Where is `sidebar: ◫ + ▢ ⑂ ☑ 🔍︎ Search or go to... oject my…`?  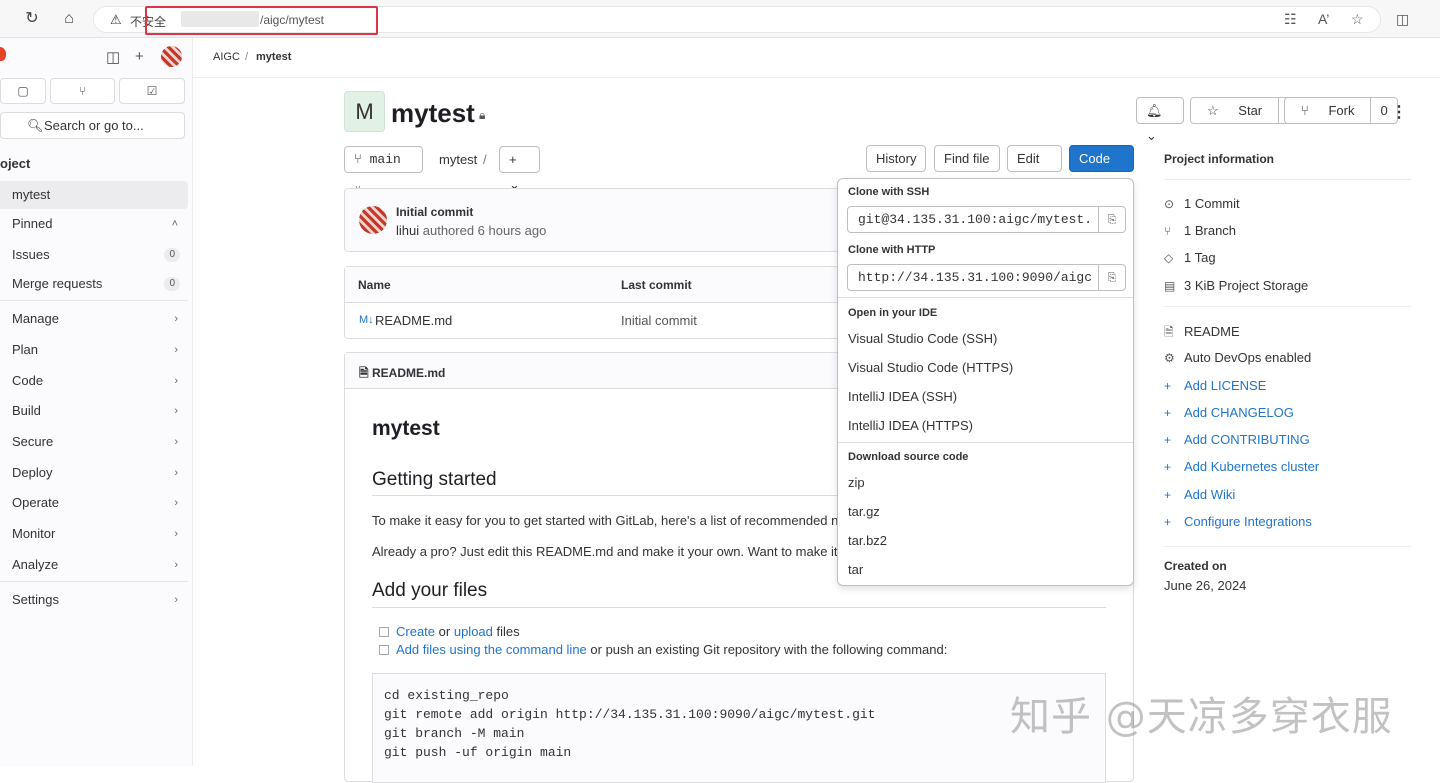
sidebar: ◫ + ▢ ⑂ ☑ 🔍︎ Search or go to... oject my… is located at coordinates (96, 402).